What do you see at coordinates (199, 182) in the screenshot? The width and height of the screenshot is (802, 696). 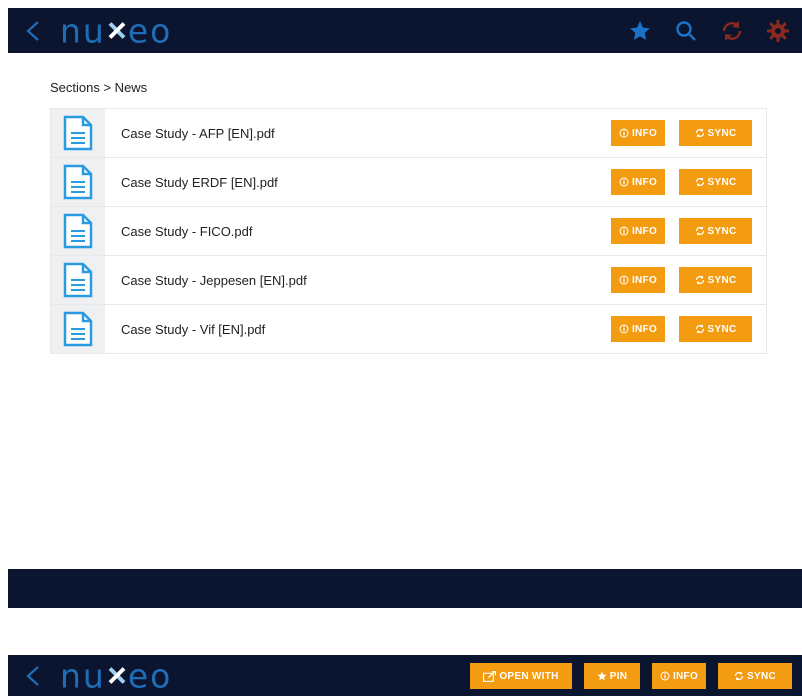 I see `document-name: Case Study ERDF [EN].pdf` at bounding box center [199, 182].